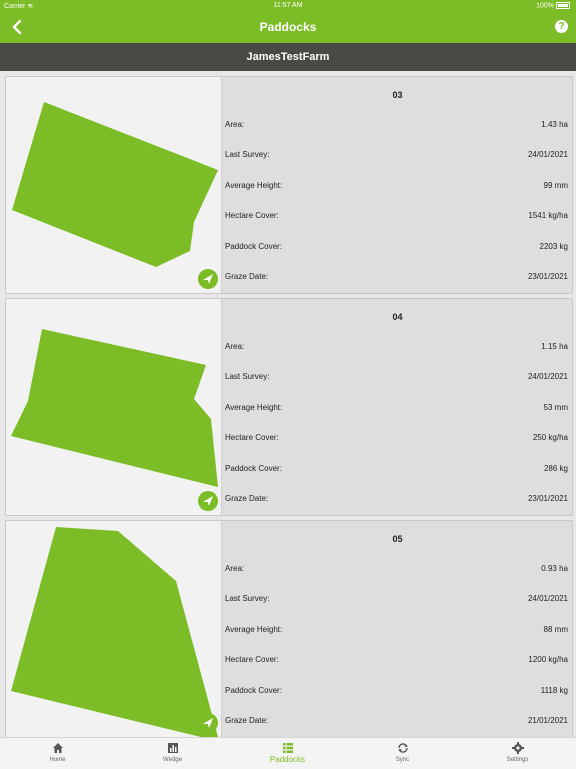 This screenshot has width=576, height=769. I want to click on tab-settings: Settings, so click(517, 753).